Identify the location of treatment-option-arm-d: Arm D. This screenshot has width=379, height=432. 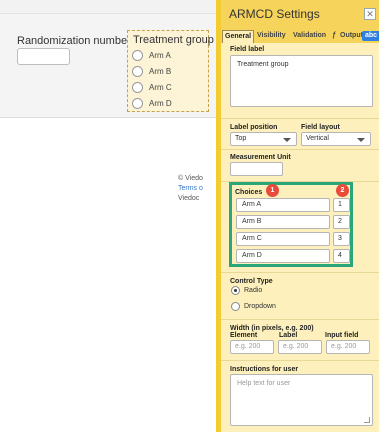
(152, 103).